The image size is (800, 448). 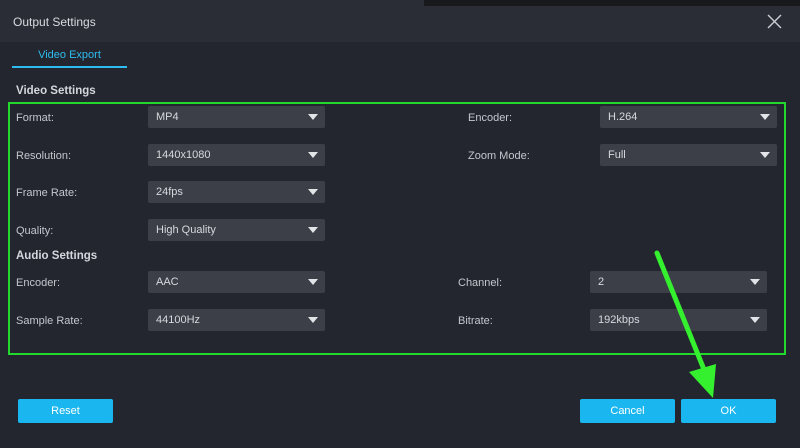 I want to click on audio-settings-title: Audio Settings, so click(x=57, y=256).